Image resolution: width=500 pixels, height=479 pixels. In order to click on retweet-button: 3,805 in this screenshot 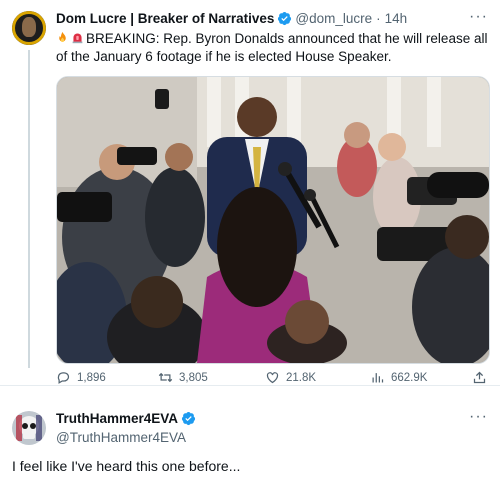, I will do `click(183, 377)`.